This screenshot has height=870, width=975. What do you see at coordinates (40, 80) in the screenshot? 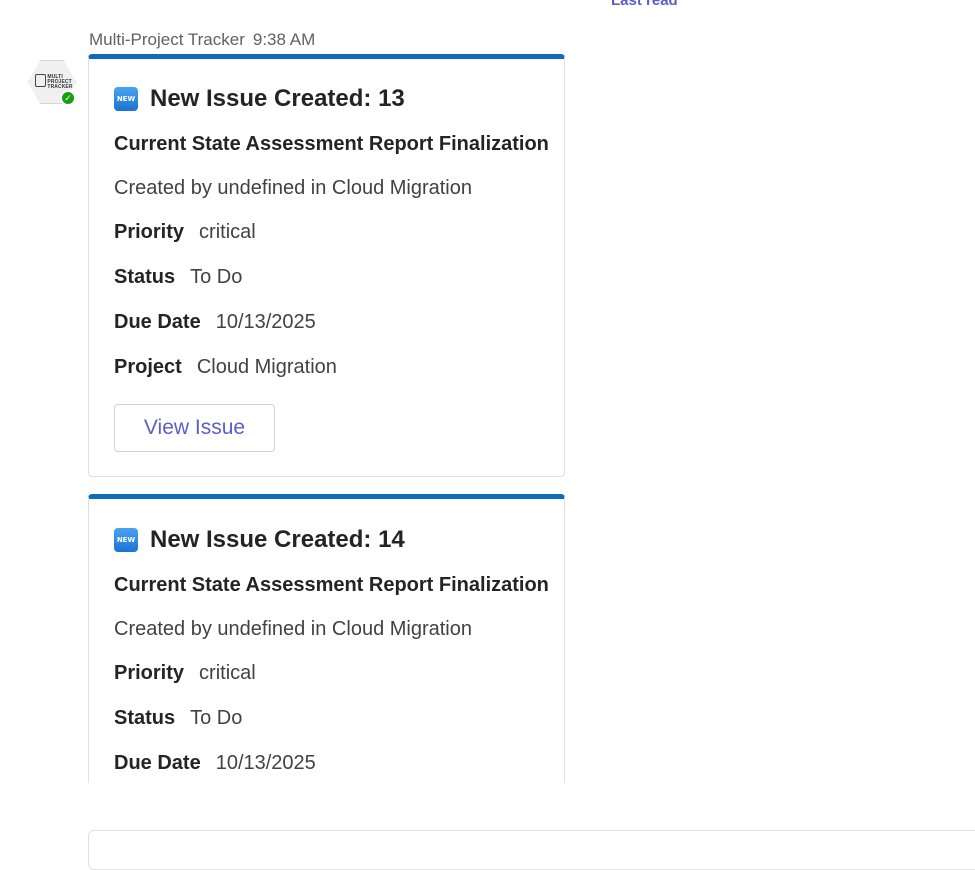
I see `clipboard-check-icon` at bounding box center [40, 80].